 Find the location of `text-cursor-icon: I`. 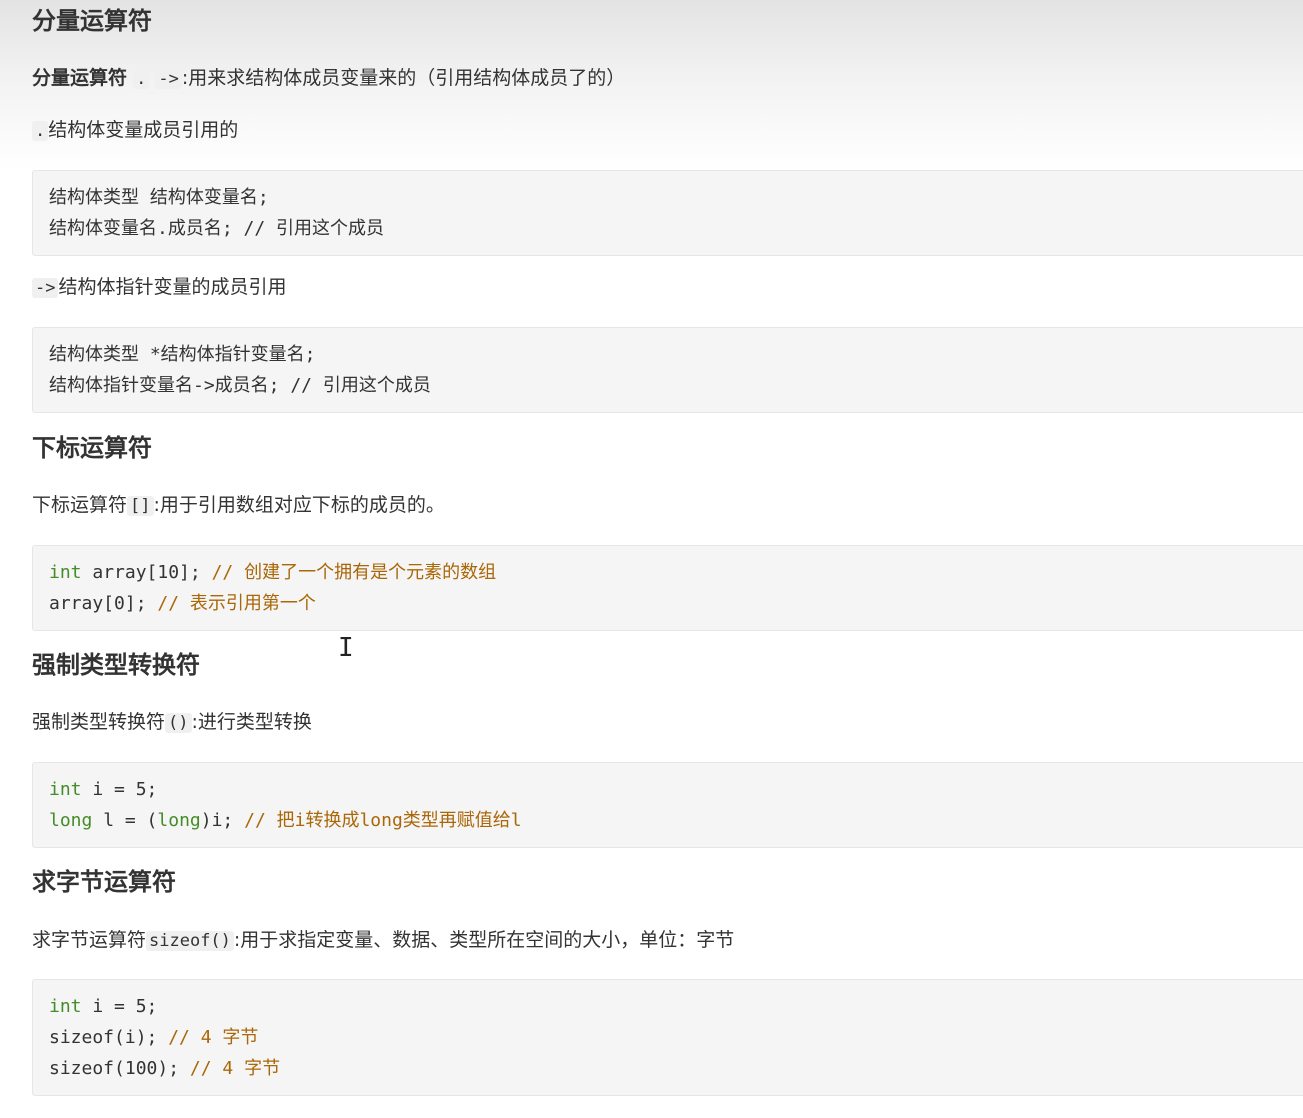

text-cursor-icon: I is located at coordinates (346, 648).